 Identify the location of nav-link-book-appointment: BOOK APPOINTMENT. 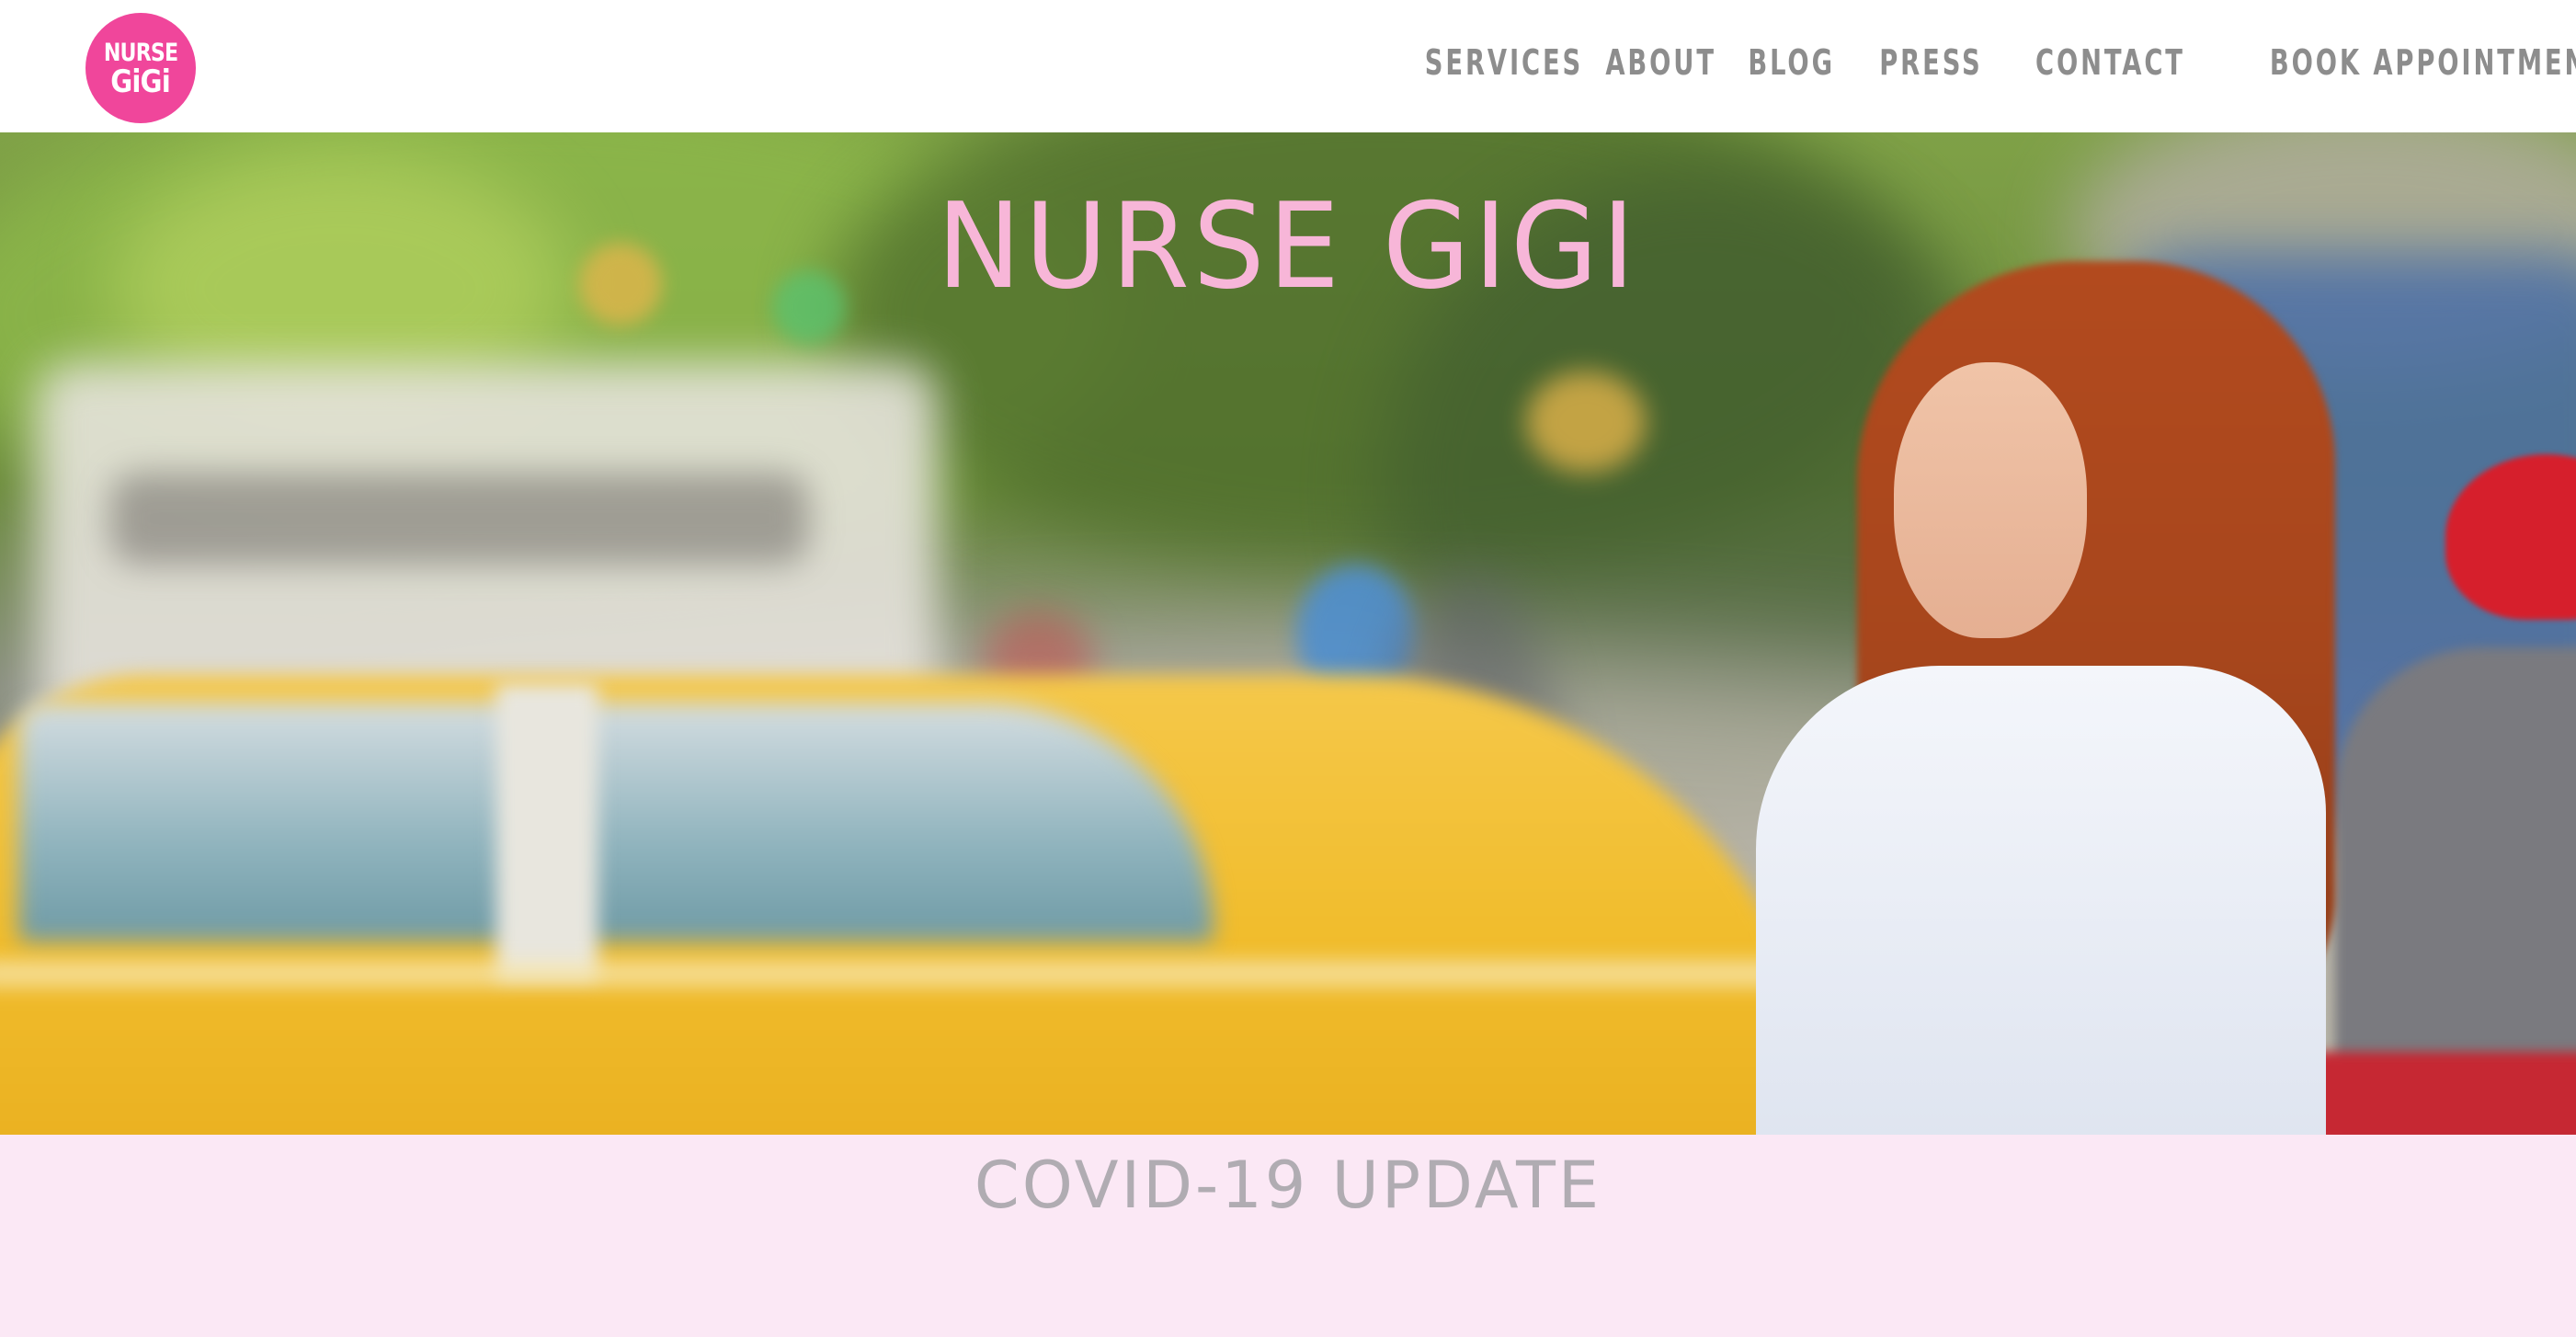
(2423, 63).